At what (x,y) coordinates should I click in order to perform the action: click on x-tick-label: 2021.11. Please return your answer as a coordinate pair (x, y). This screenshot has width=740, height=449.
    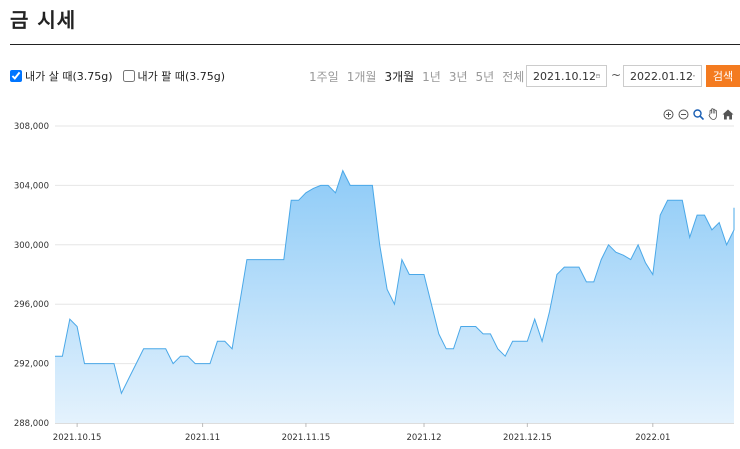
    Looking at the image, I should click on (202, 438).